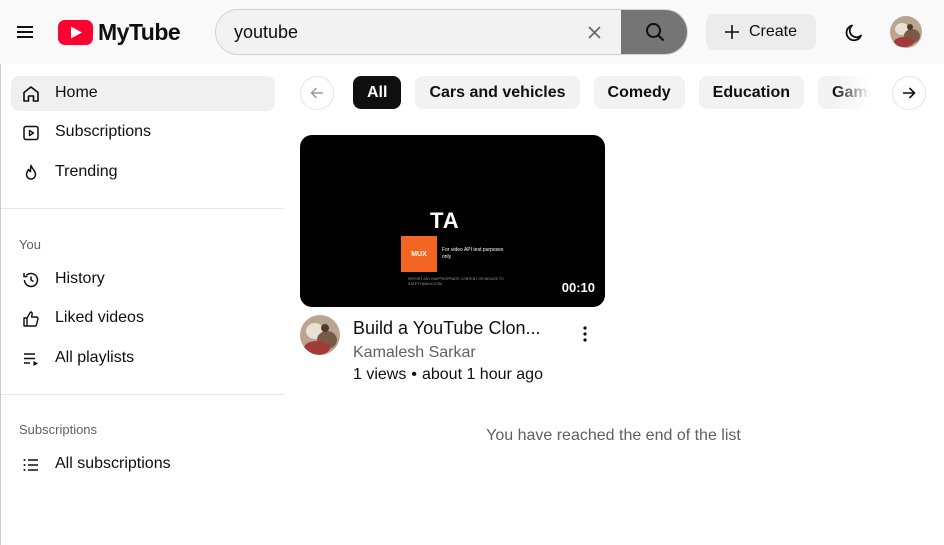  What do you see at coordinates (58, 429) in the screenshot?
I see `sidebar-section-subscriptions-title: Subscriptions` at bounding box center [58, 429].